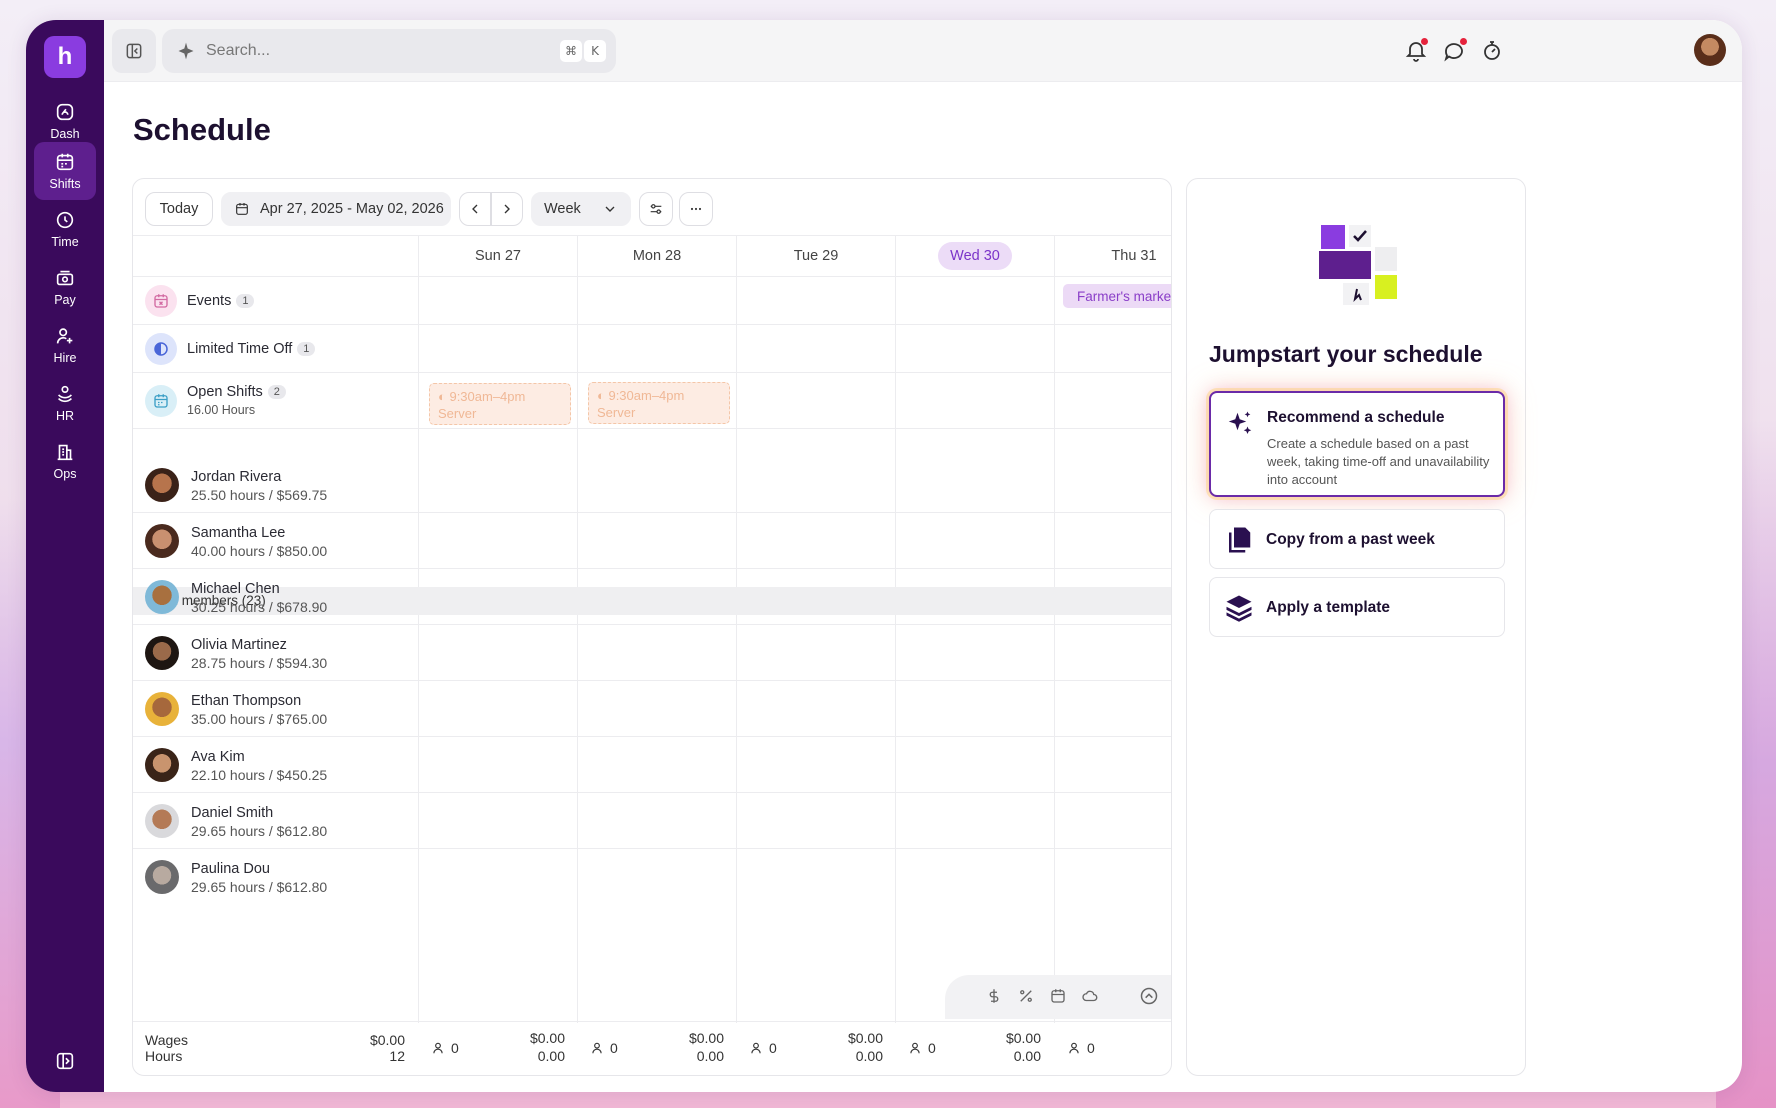  I want to click on percent-icon, so click(1026, 996).